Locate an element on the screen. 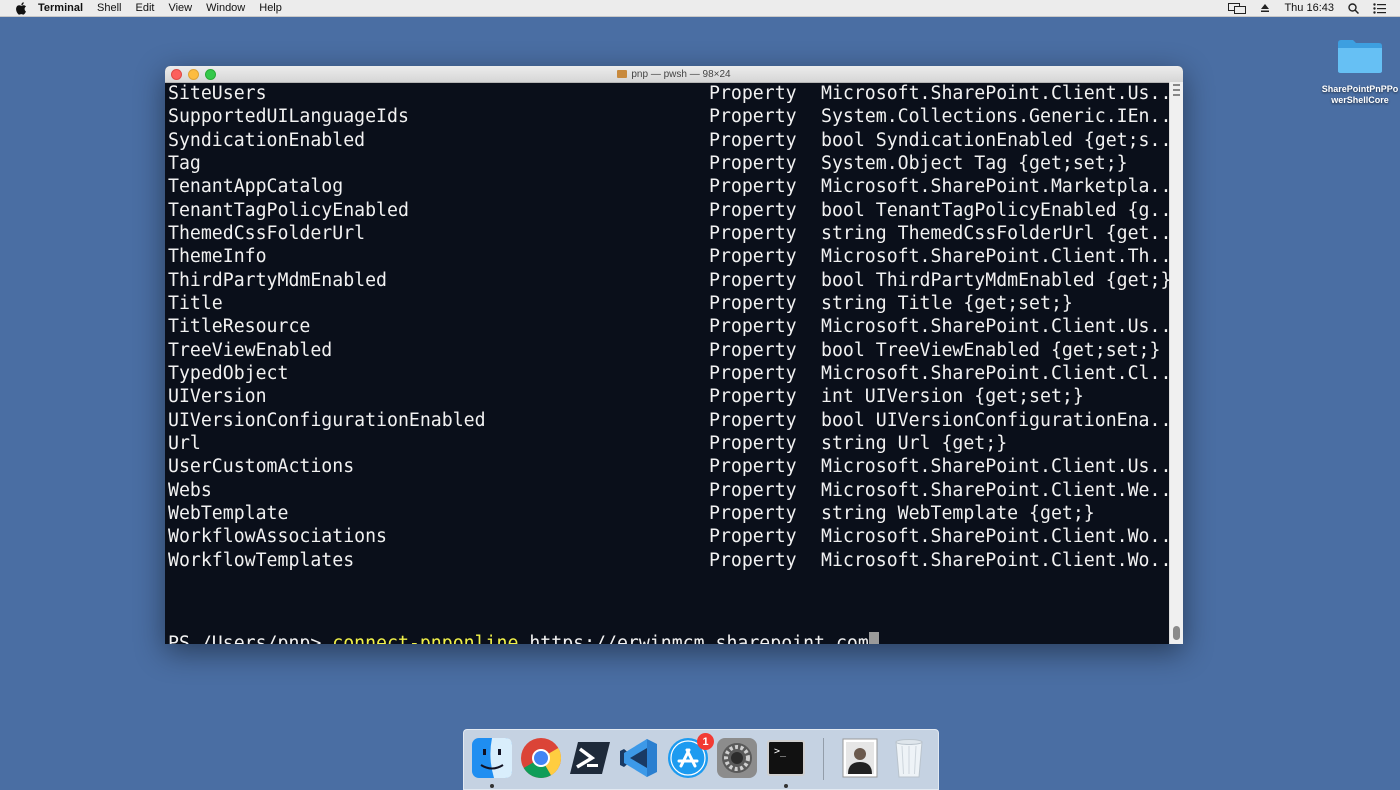 Image resolution: width=1400 pixels, height=790 pixels. app-store-icon: 1 is located at coordinates (690, 756).